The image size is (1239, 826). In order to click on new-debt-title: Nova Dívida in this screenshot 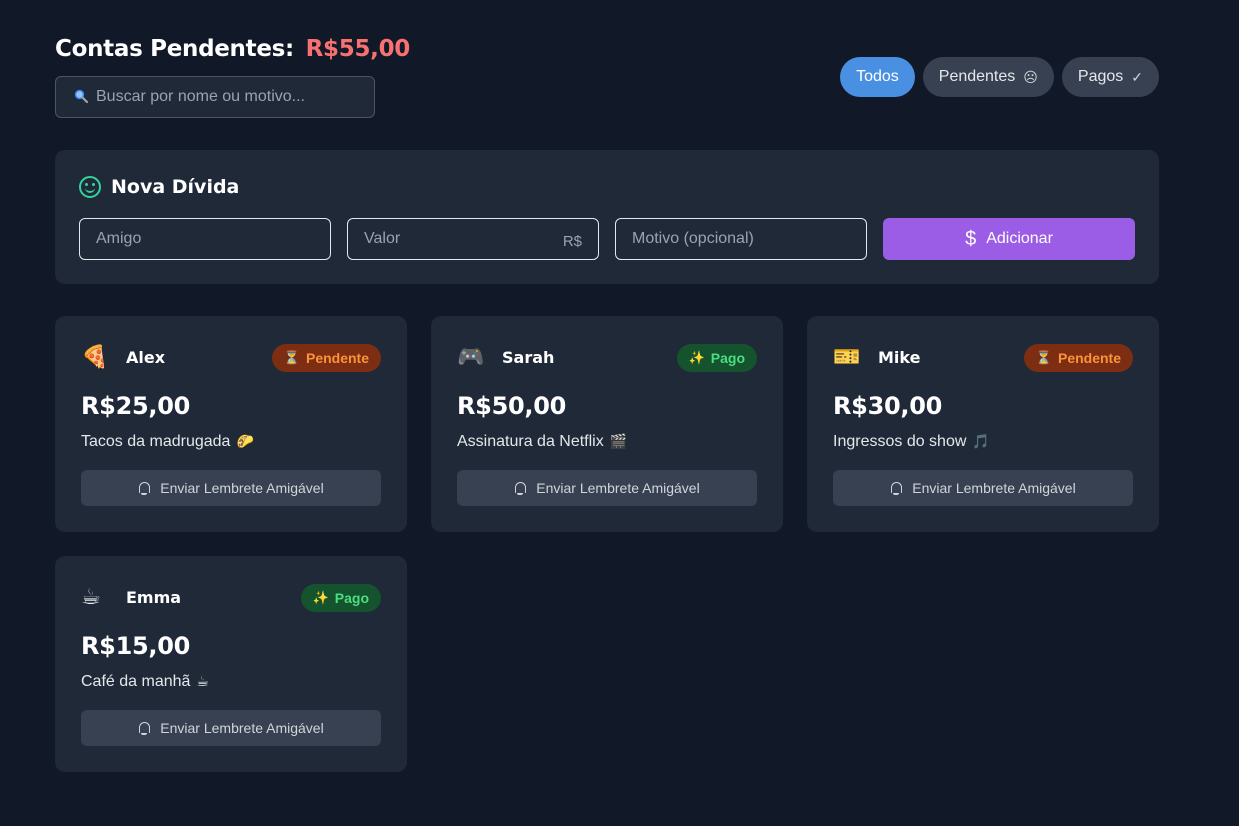, I will do `click(159, 187)`.